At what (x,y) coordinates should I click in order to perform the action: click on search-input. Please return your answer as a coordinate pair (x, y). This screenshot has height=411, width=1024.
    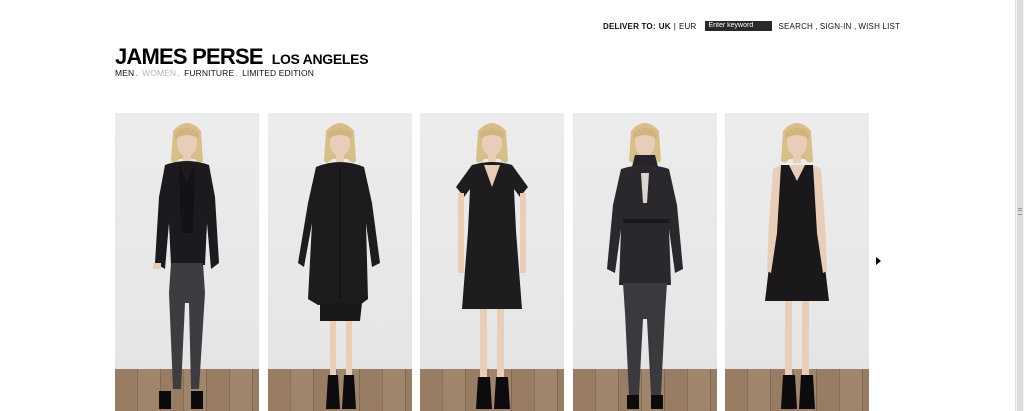
    Looking at the image, I should click on (739, 26).